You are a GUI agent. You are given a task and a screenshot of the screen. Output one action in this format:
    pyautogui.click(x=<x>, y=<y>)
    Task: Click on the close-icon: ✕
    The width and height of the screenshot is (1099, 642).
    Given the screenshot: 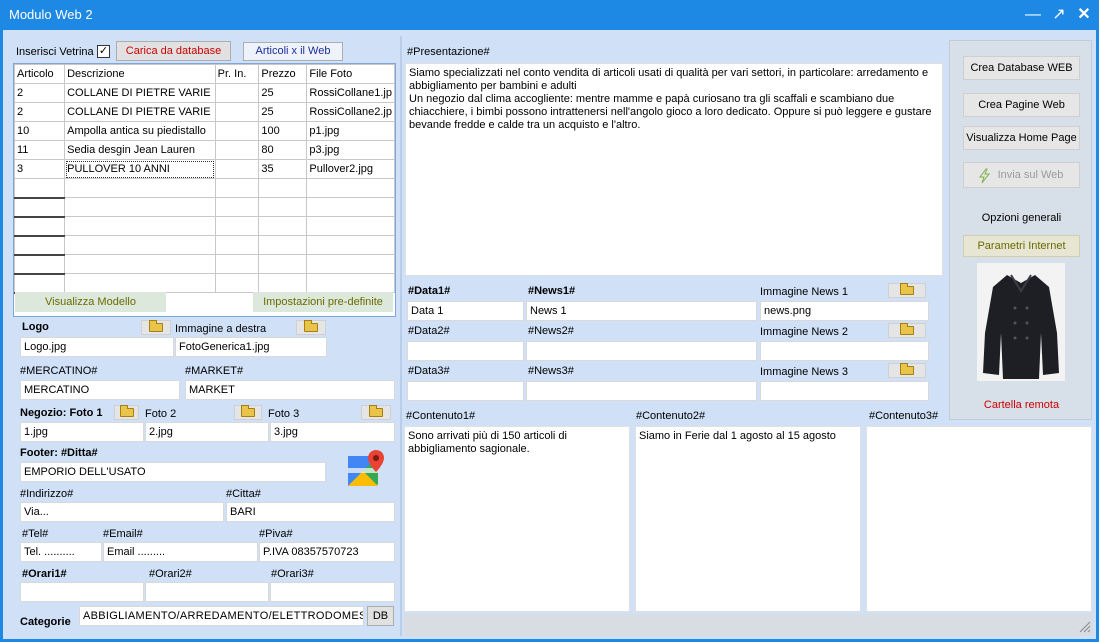 What is the action you would take?
    pyautogui.click(x=1084, y=15)
    